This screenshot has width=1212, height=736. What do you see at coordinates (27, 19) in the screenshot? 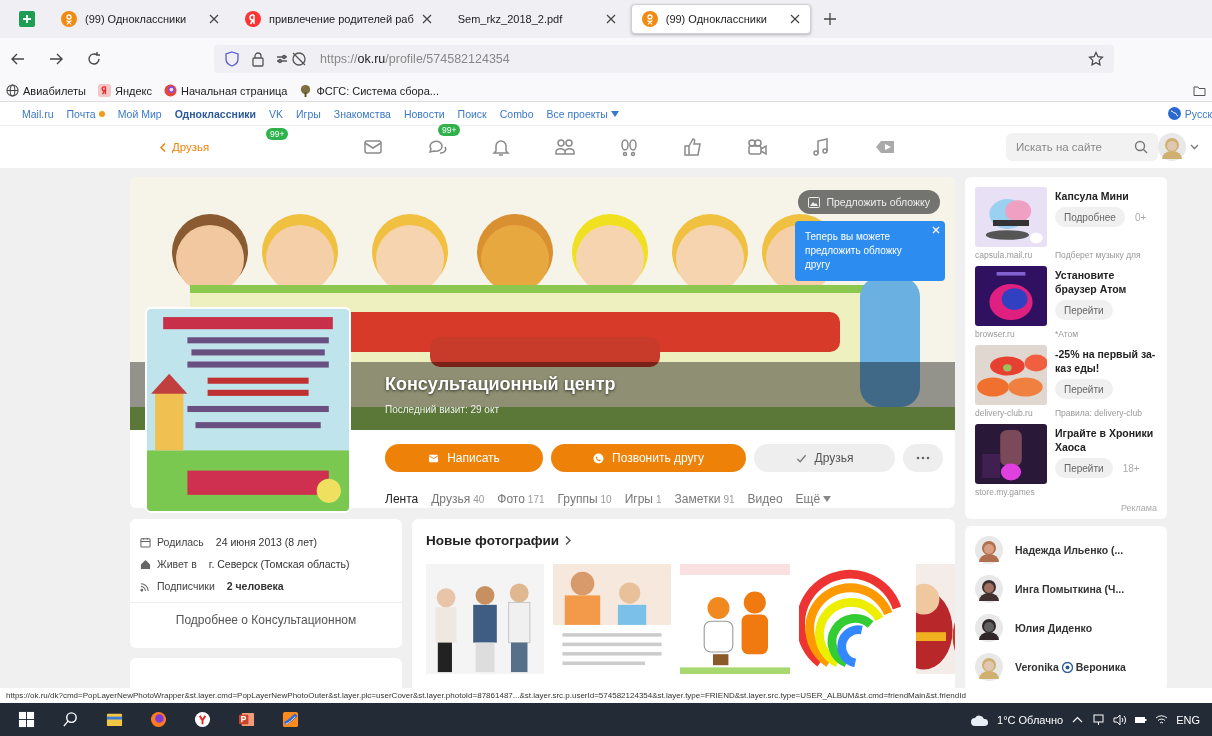
I see `spreadsheet-icon` at bounding box center [27, 19].